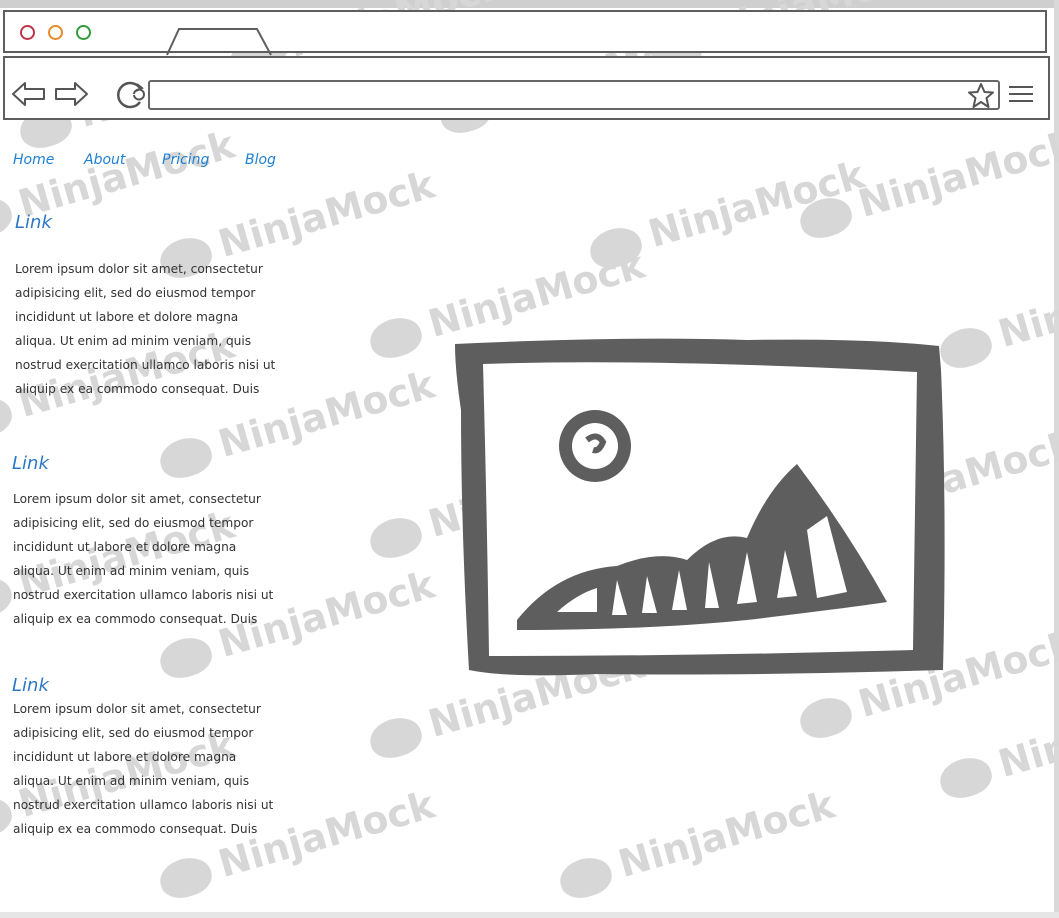 This screenshot has width=1059, height=918. I want to click on reload-icon, so click(130, 95).